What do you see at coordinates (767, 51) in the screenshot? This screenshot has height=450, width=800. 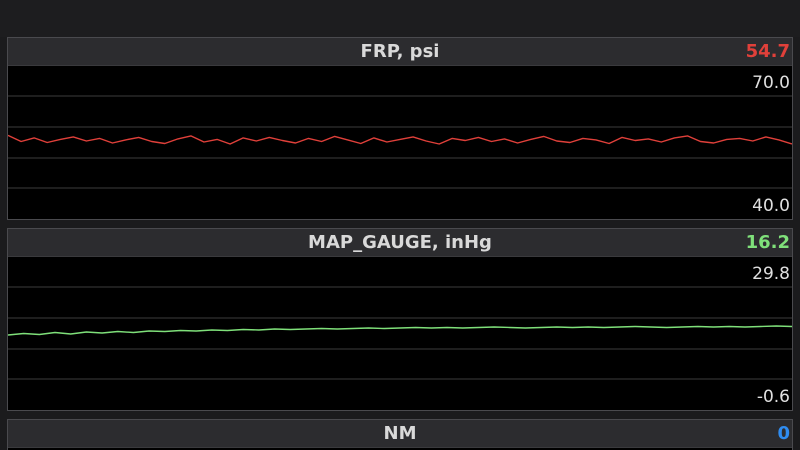 I see `frp-current-value: 54.7` at bounding box center [767, 51].